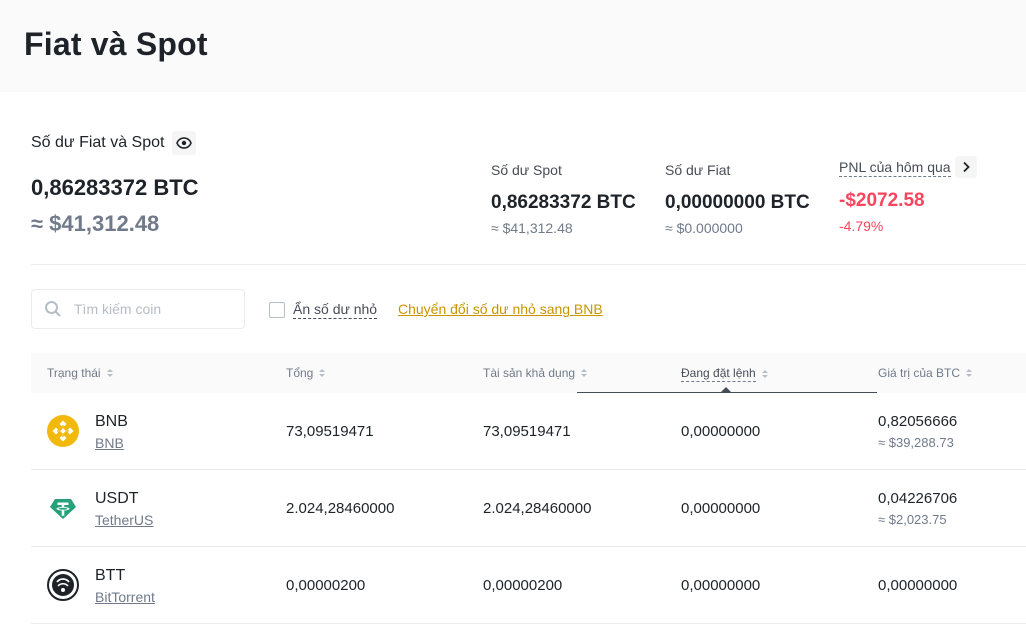 Image resolution: width=1026 pixels, height=636 pixels. I want to click on tooltip-caret, so click(726, 389).